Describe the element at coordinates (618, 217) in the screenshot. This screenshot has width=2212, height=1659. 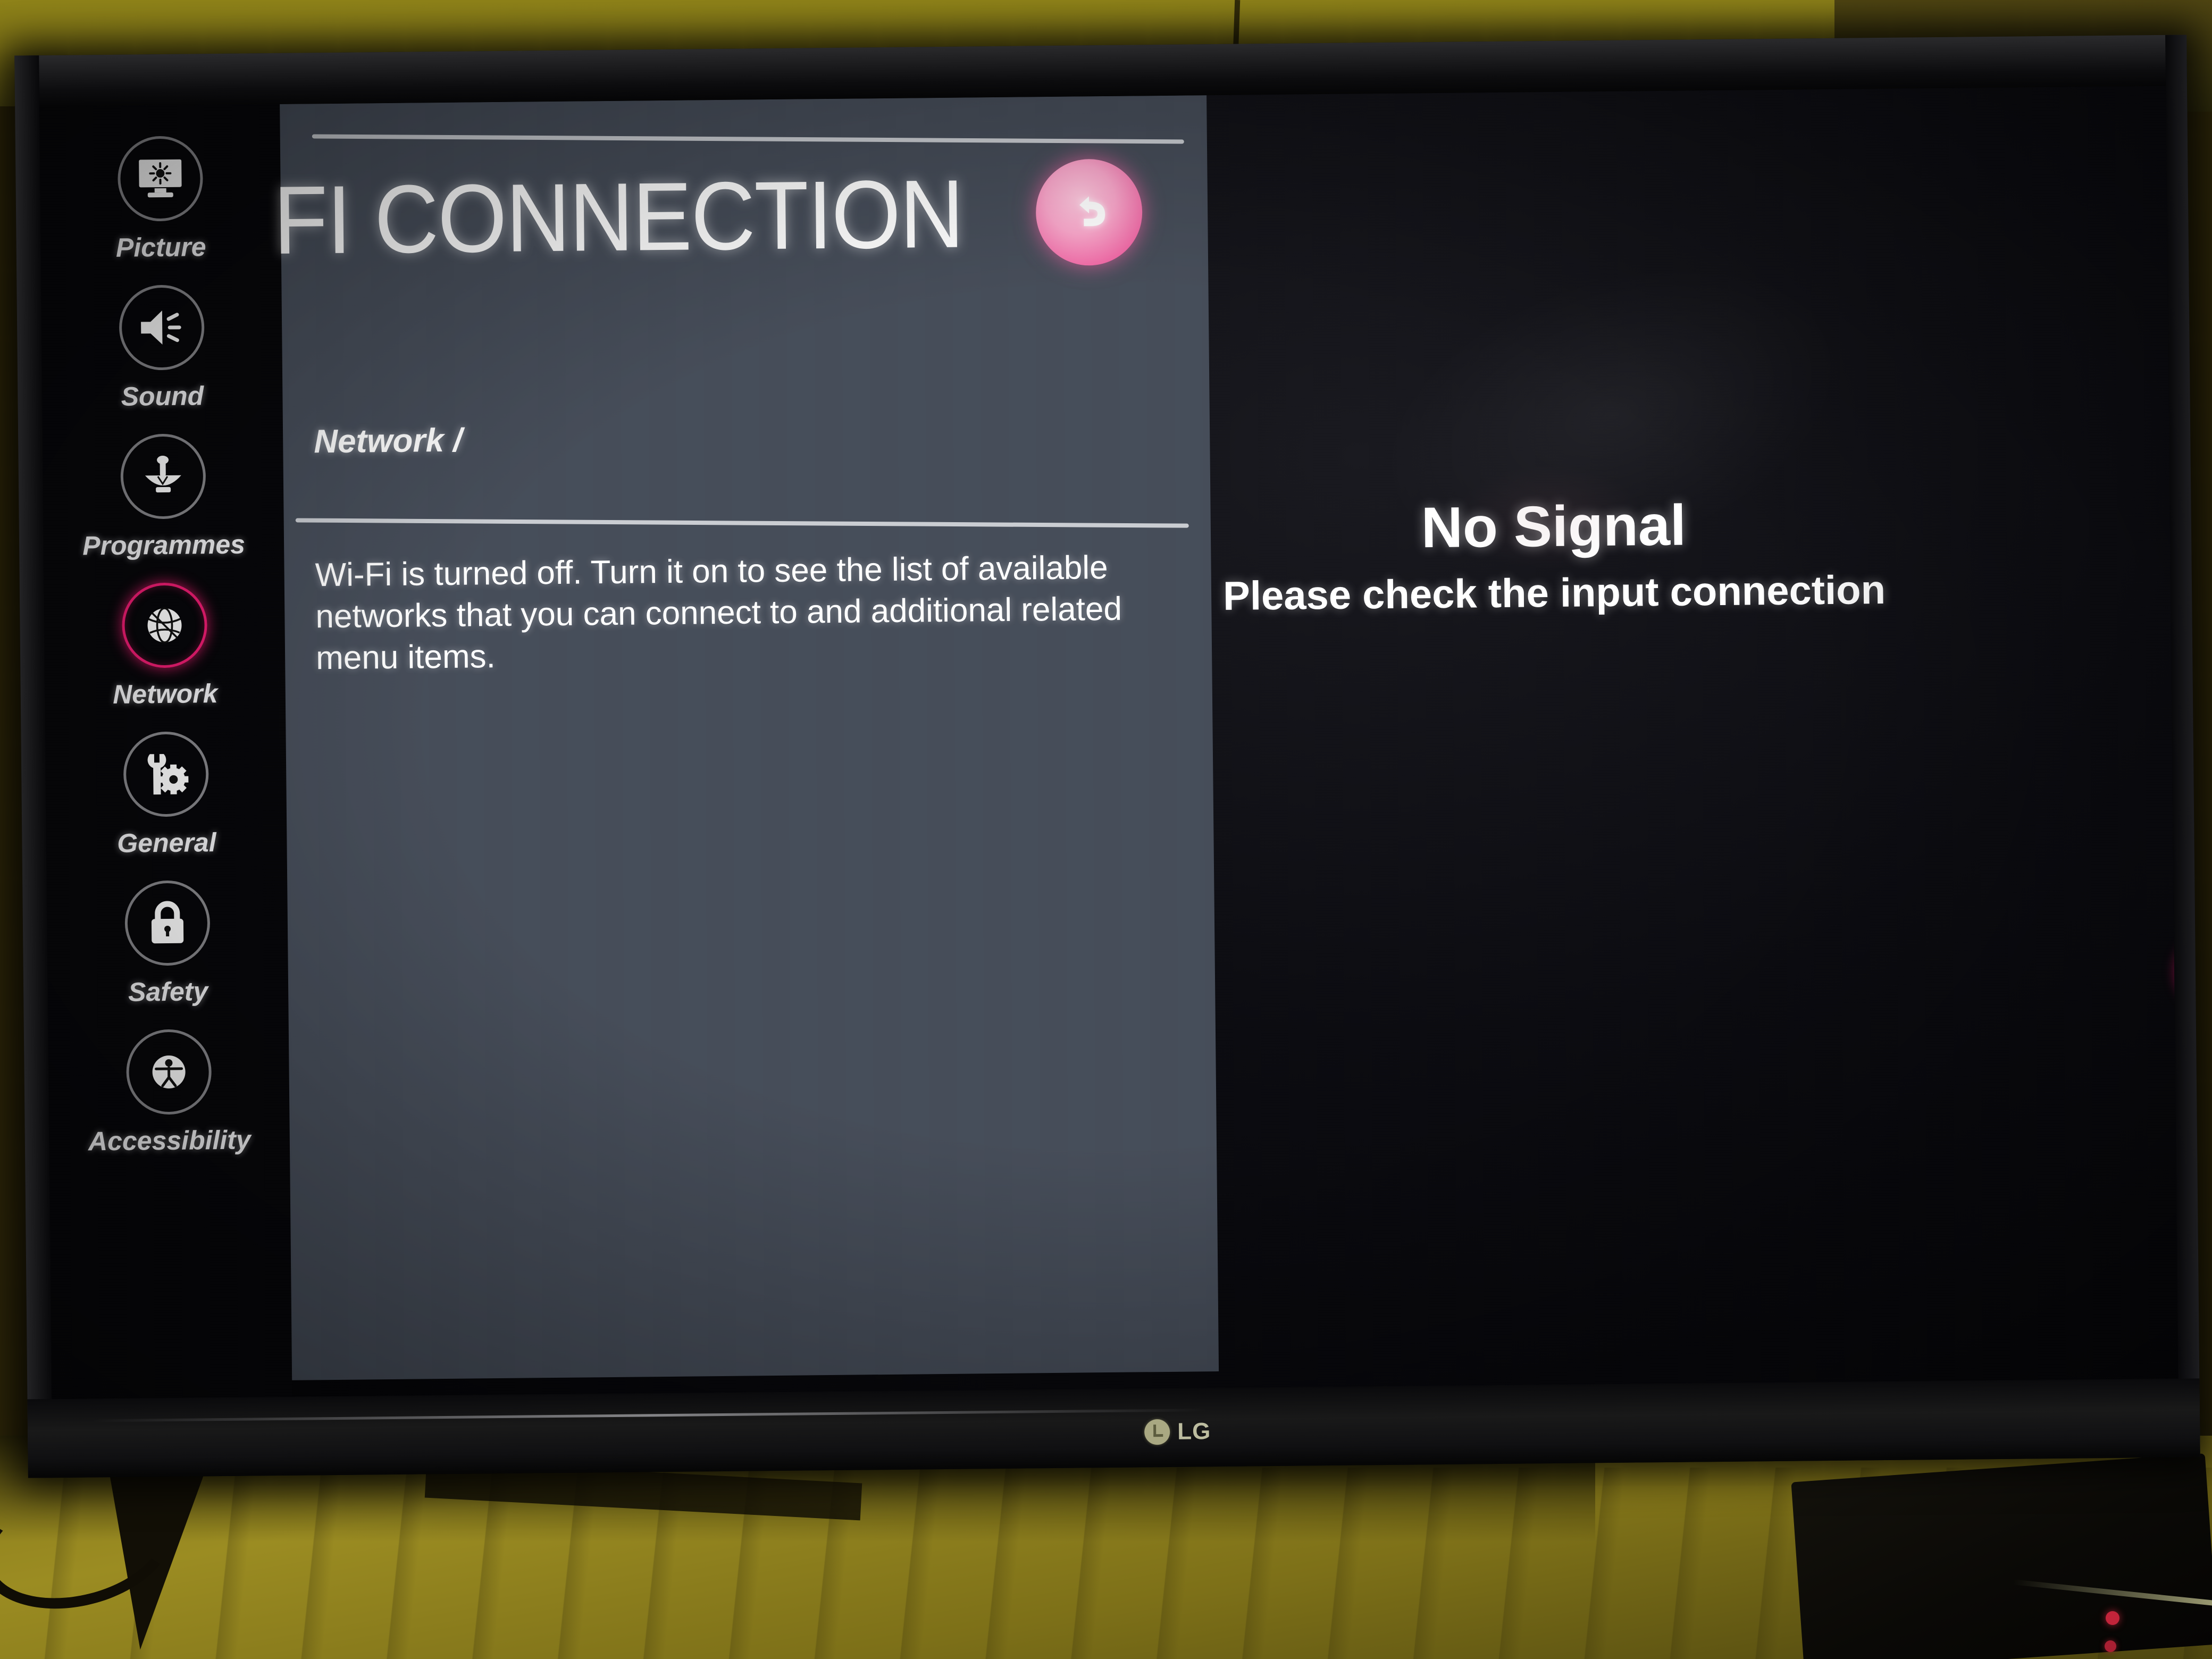
I see `page-title: FI CONNECTION` at that location.